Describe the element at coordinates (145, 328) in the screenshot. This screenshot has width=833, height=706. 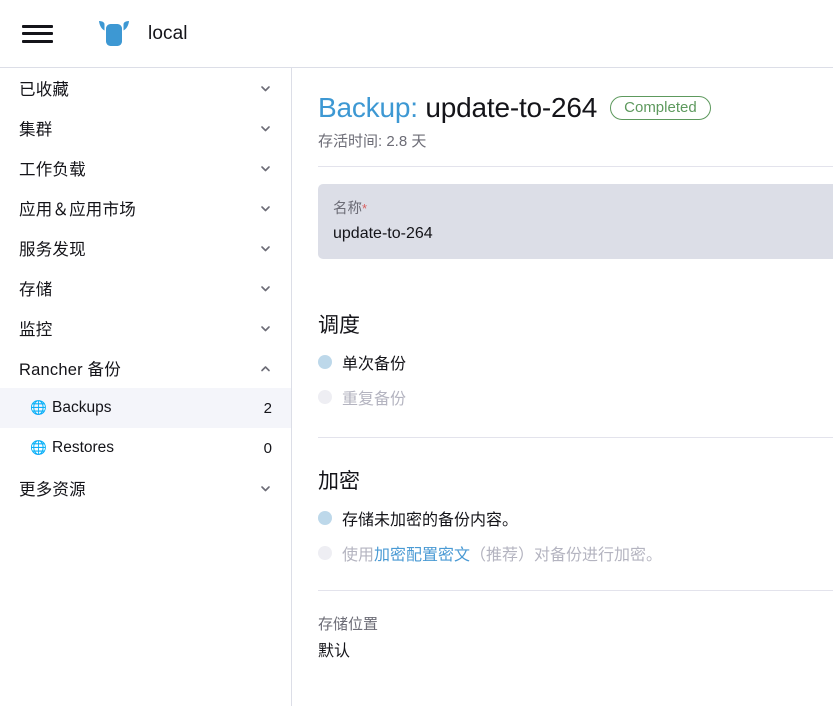
I see `sidebar-group-monitoring: 监控` at that location.